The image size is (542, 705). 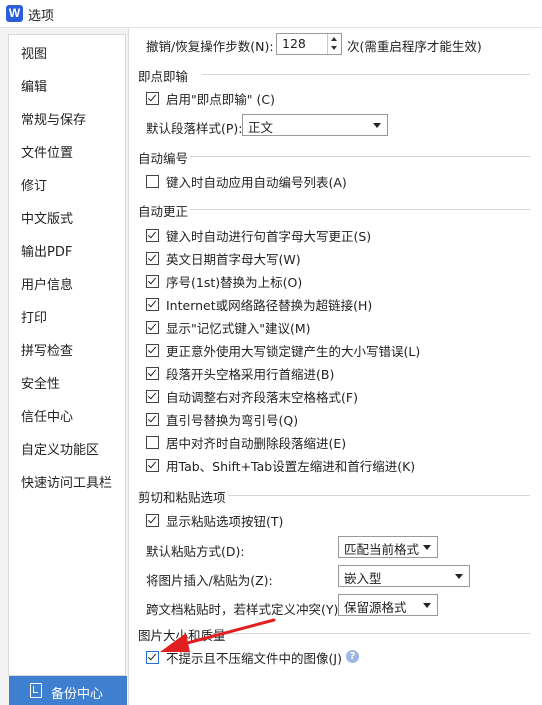 I want to click on default-paste-label: 默认粘贴方式(D):, so click(x=195, y=551).